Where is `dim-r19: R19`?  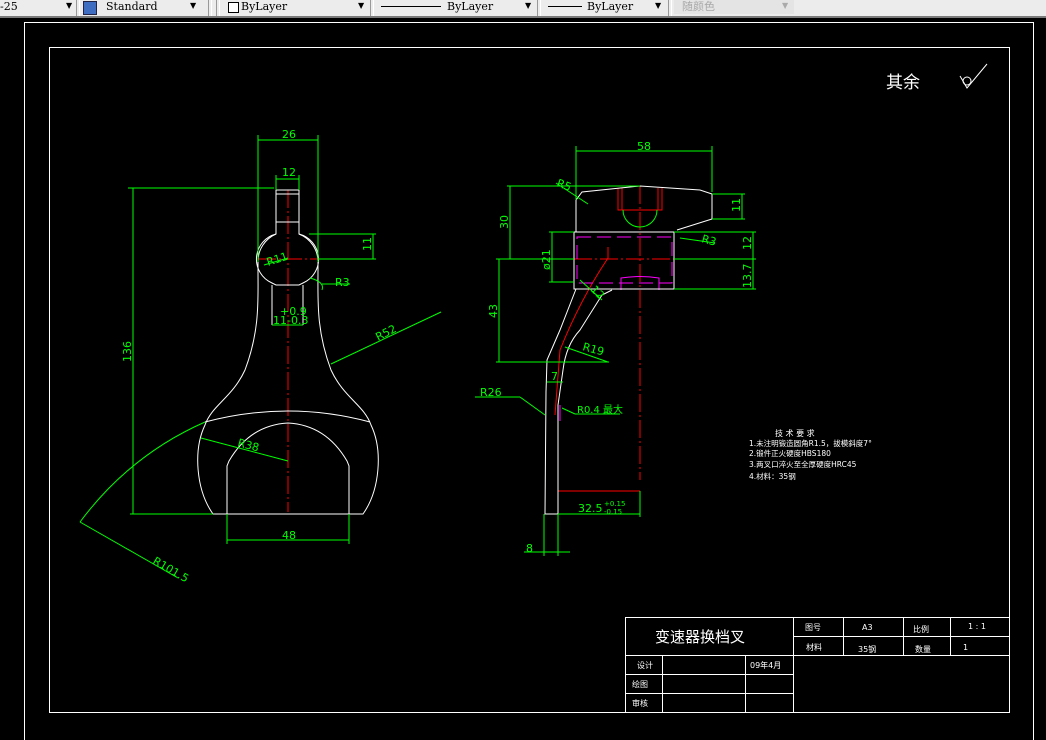 dim-r19: R19 is located at coordinates (593, 349).